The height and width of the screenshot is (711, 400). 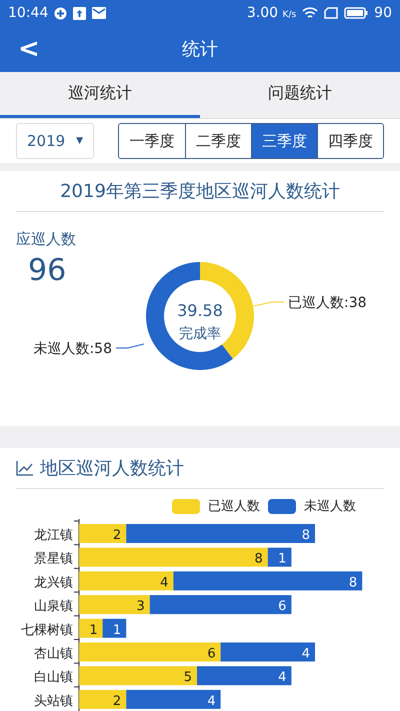 What do you see at coordinates (200, 49) in the screenshot?
I see `page-title: 统计` at bounding box center [200, 49].